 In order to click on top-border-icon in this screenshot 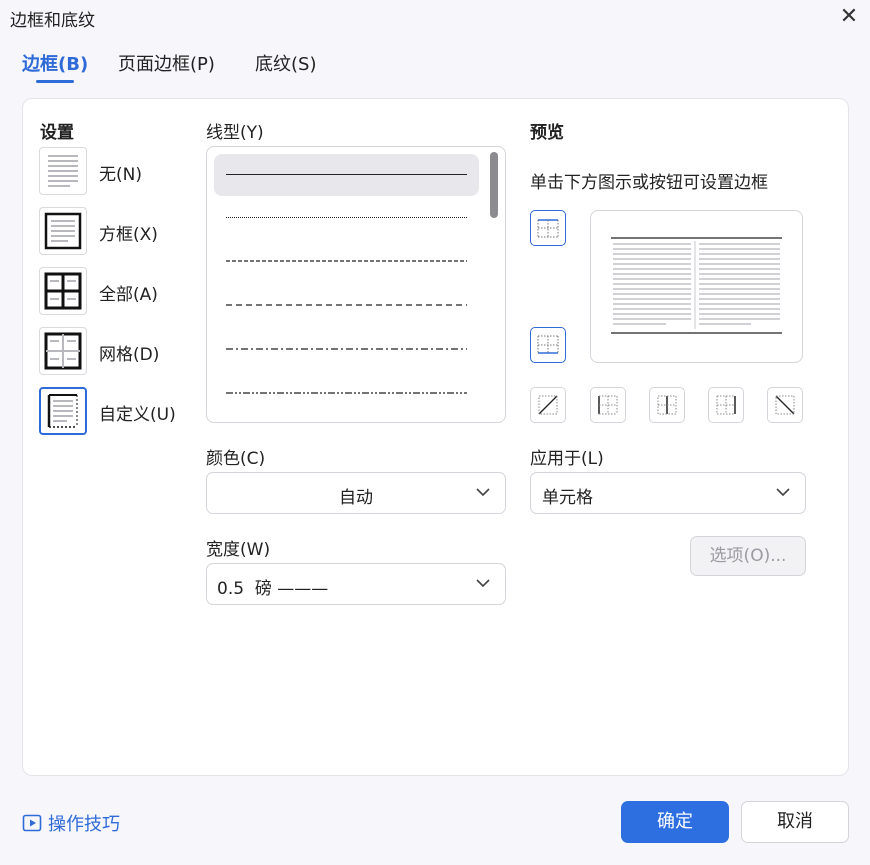, I will do `click(548, 228)`.